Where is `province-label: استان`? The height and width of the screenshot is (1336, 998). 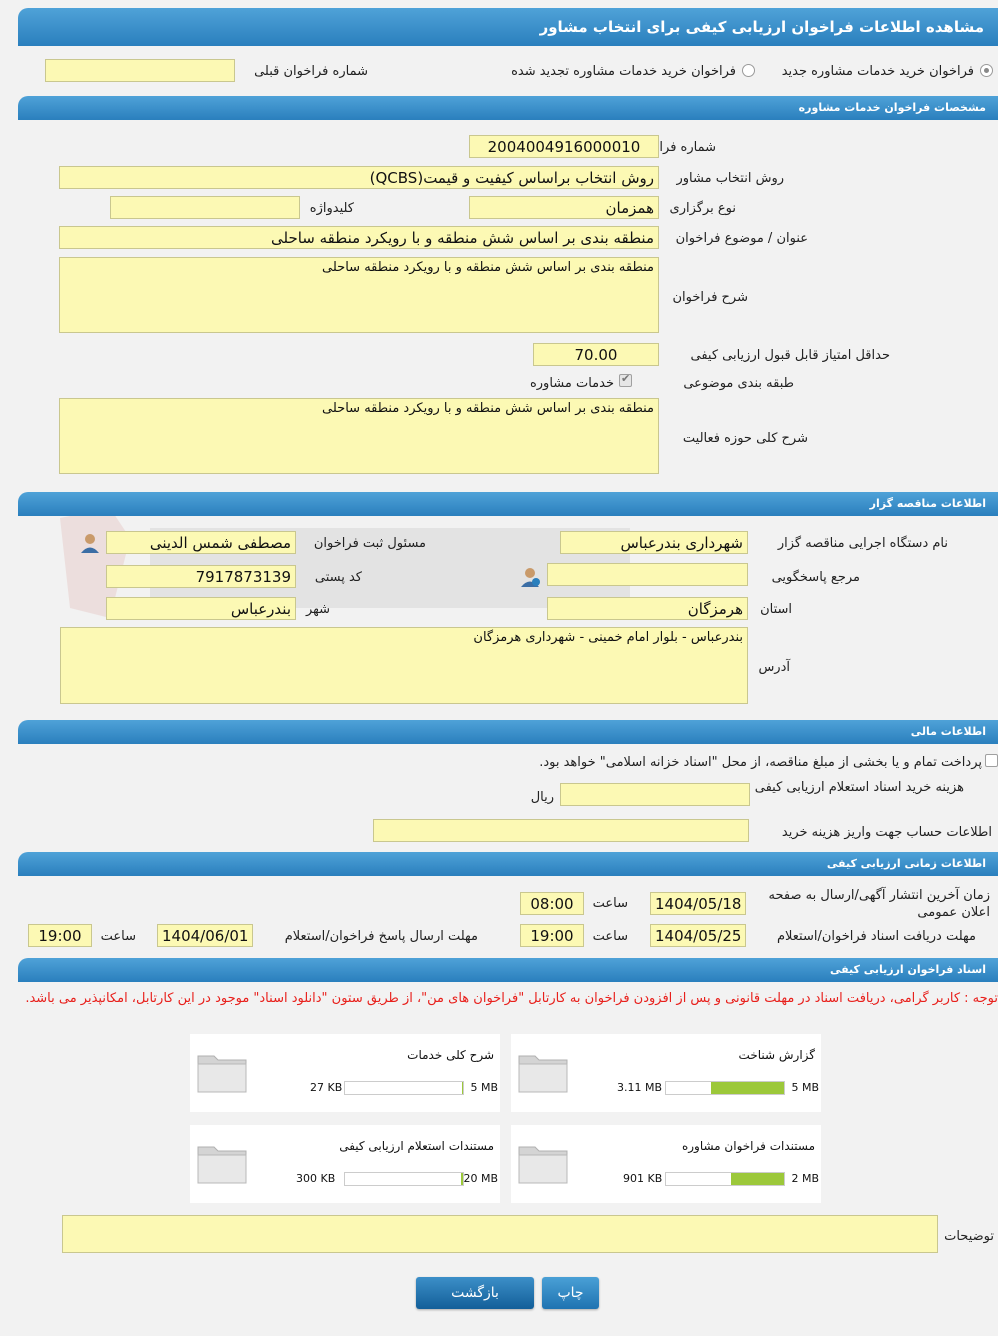 province-label: استان is located at coordinates (776, 609).